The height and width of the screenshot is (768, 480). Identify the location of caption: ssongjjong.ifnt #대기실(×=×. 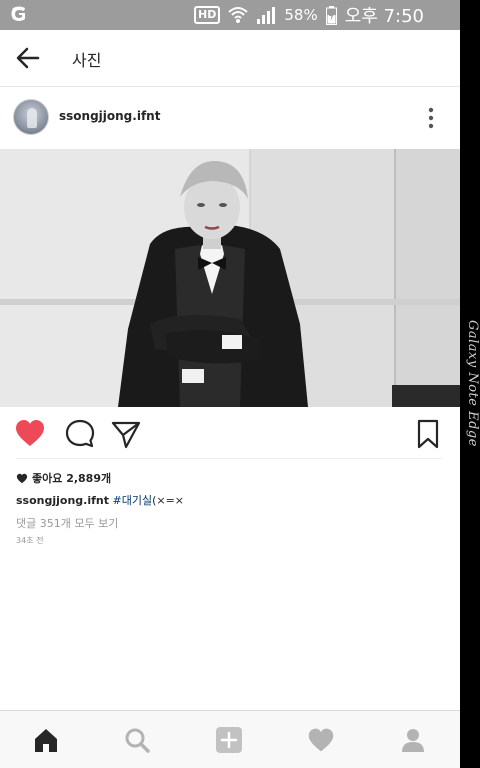
(100, 500).